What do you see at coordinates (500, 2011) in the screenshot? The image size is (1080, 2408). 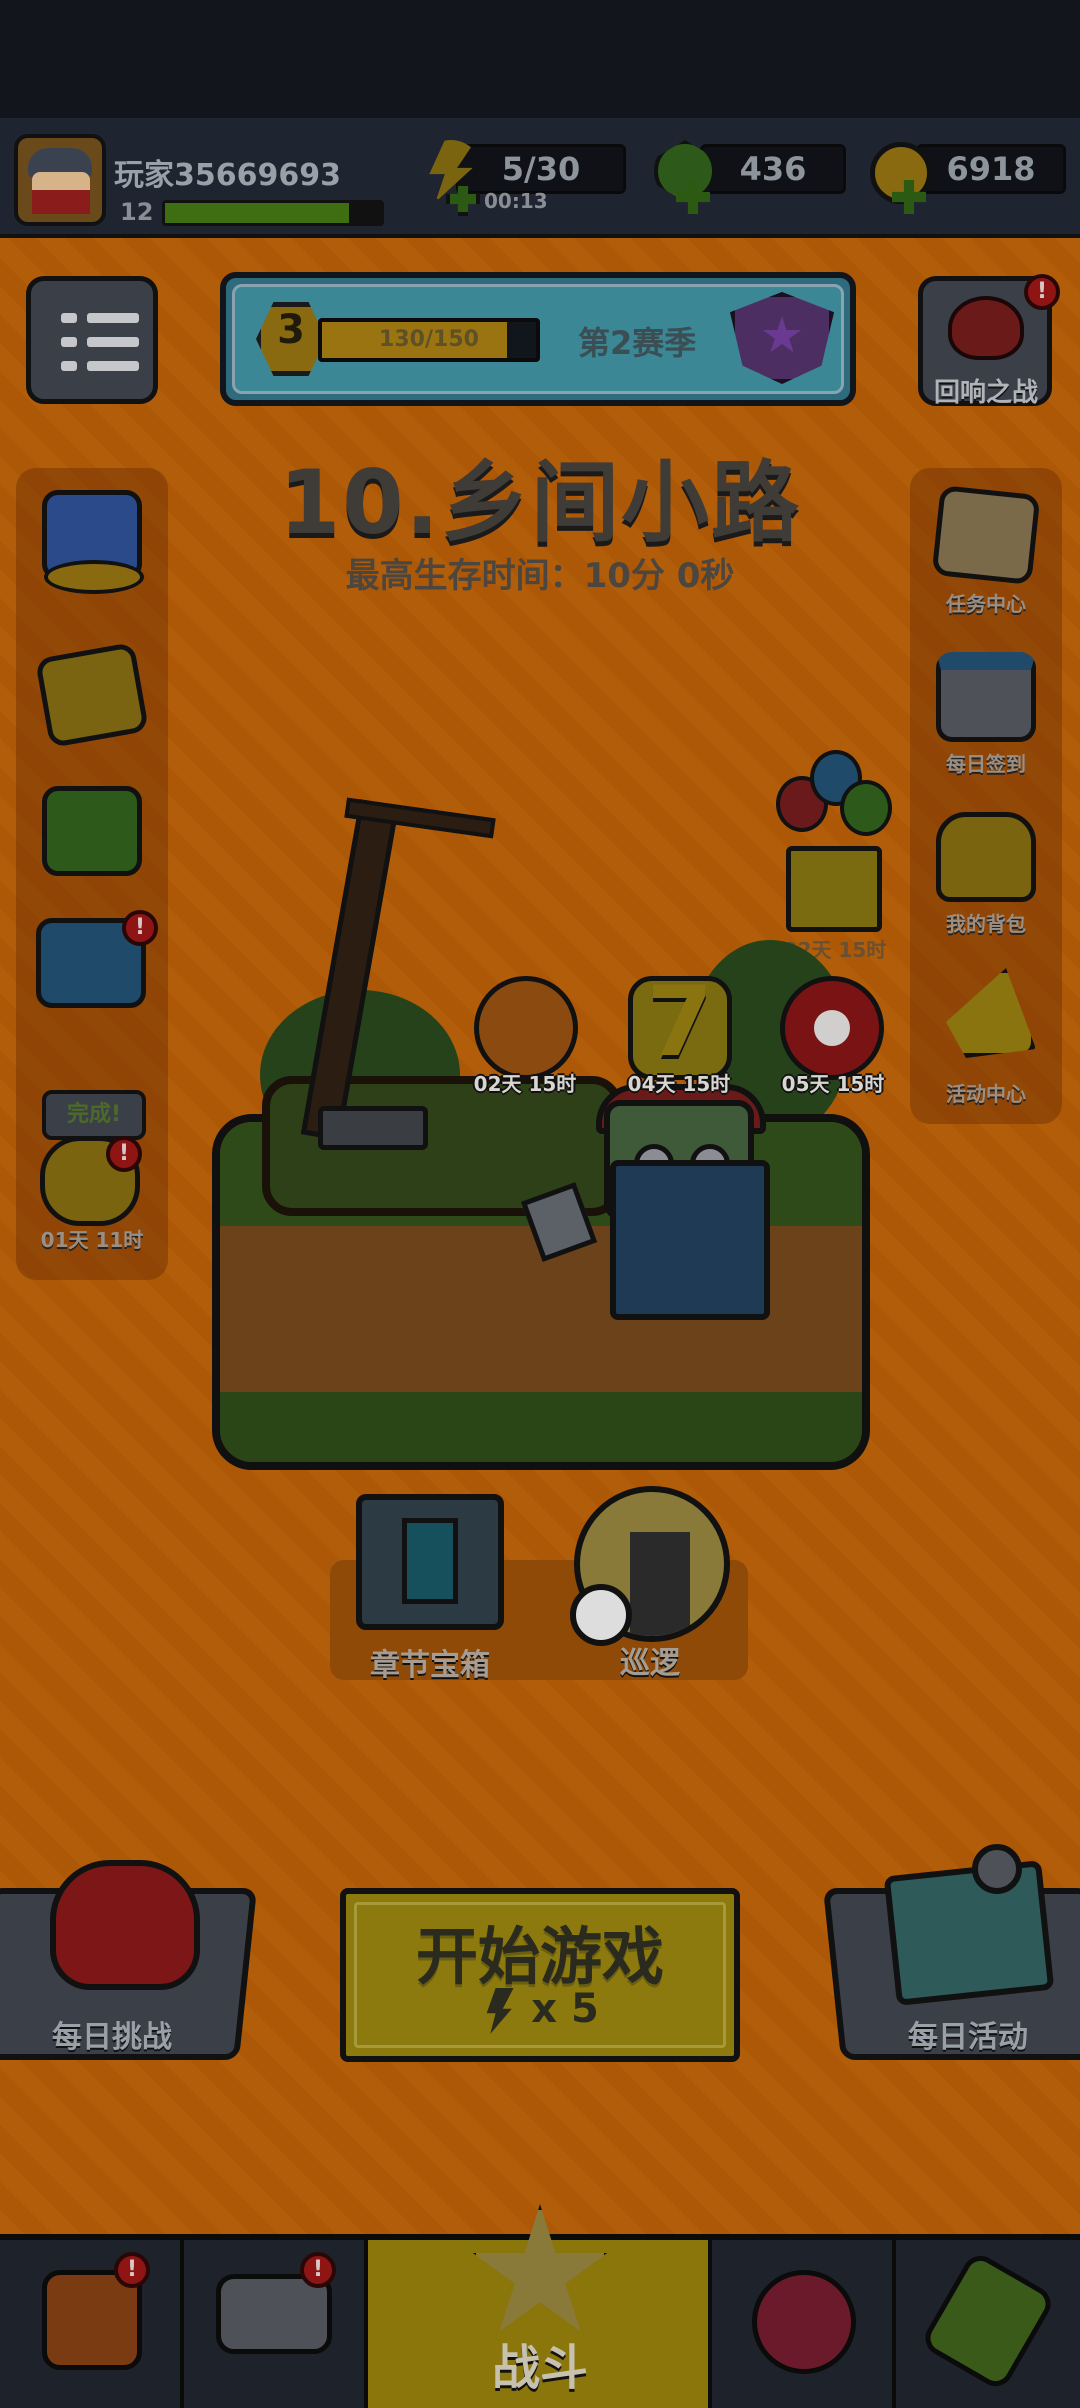 I see `lightning-icon` at bounding box center [500, 2011].